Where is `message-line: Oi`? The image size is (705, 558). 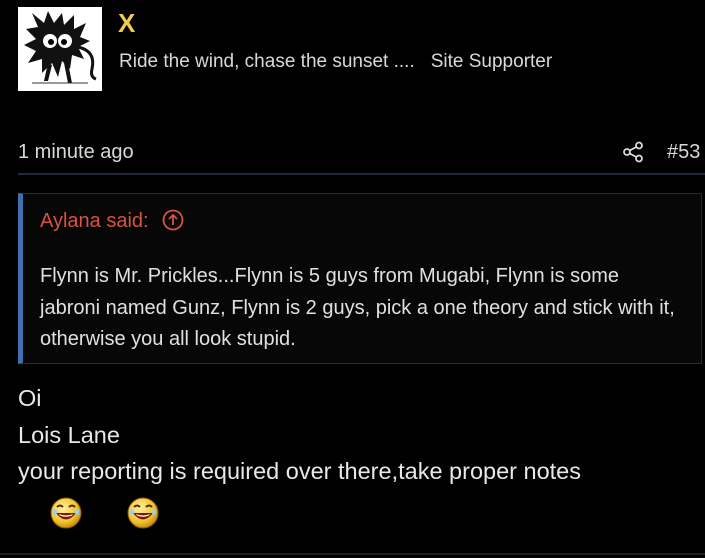
message-line: Oi is located at coordinates (30, 398).